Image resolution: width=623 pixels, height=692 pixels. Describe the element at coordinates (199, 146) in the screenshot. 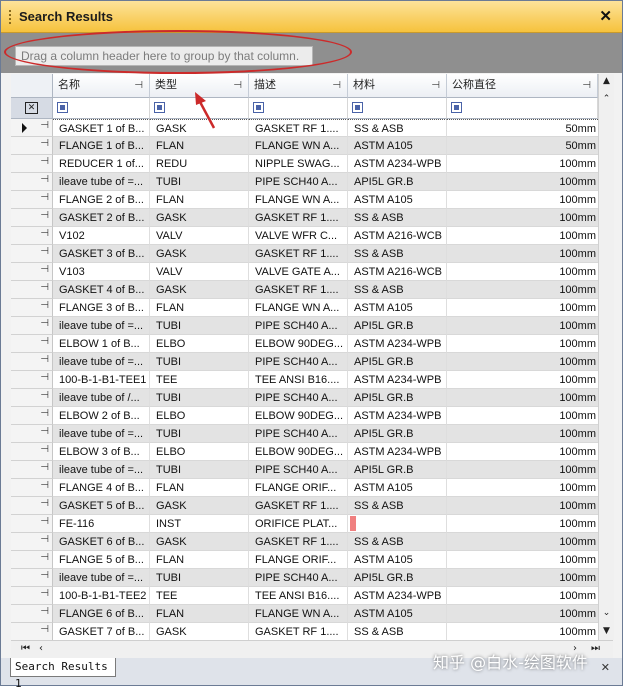

I see `cell-type: FLAN` at that location.